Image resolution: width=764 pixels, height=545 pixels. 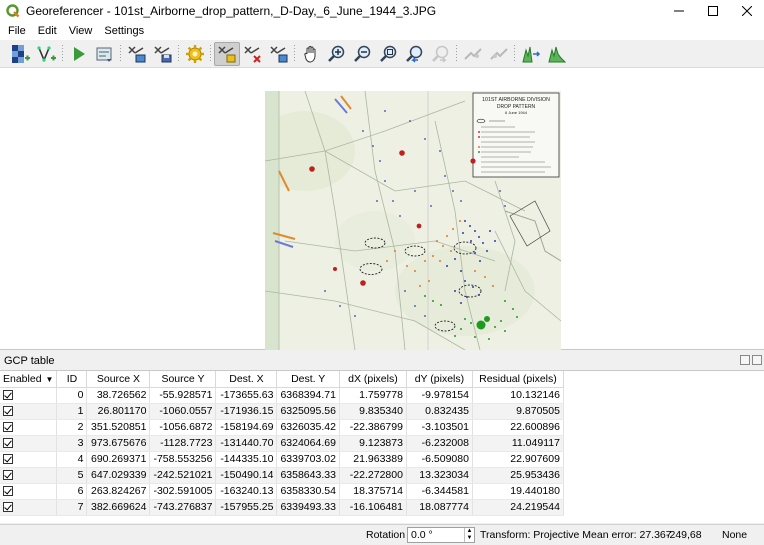 I want to click on column-header-dest-x: Dest. X, so click(x=246, y=379).